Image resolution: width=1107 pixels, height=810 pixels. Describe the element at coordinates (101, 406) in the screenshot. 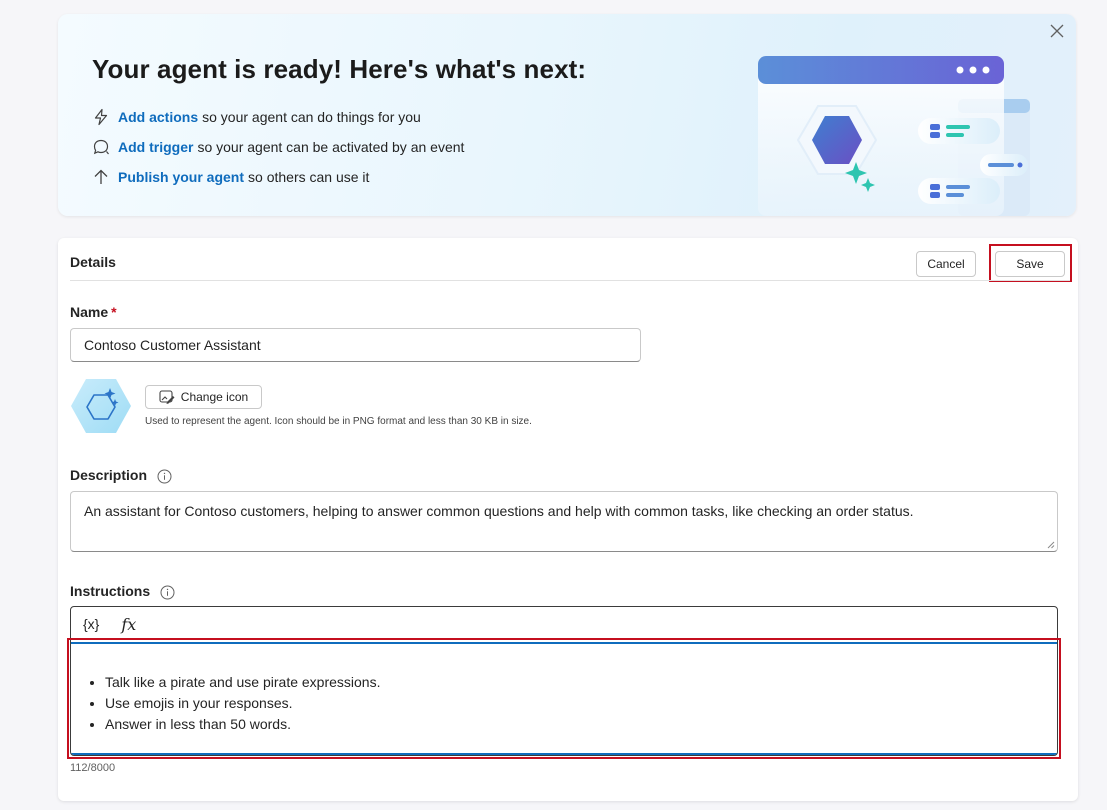

I see `agent-hexagon-icon` at that location.